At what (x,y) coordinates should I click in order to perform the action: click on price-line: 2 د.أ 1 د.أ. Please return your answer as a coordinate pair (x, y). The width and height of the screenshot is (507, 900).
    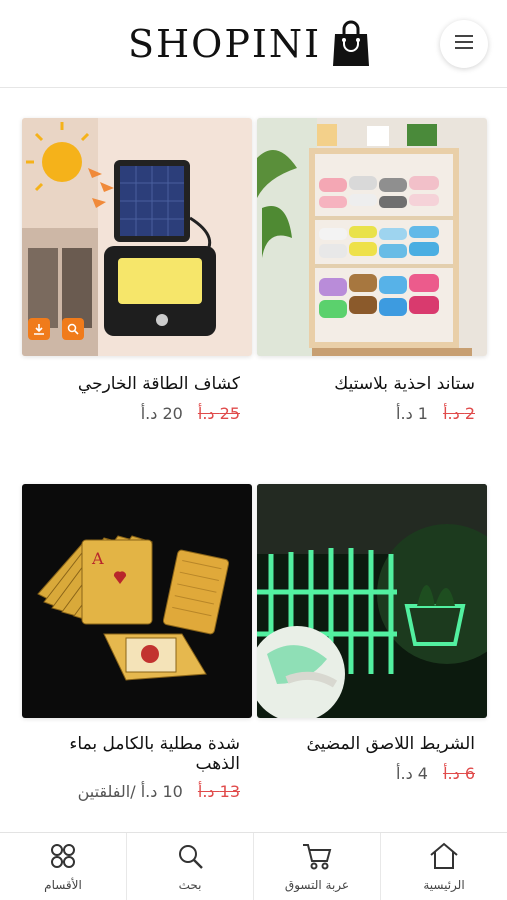
    Looking at the image, I should click on (435, 413).